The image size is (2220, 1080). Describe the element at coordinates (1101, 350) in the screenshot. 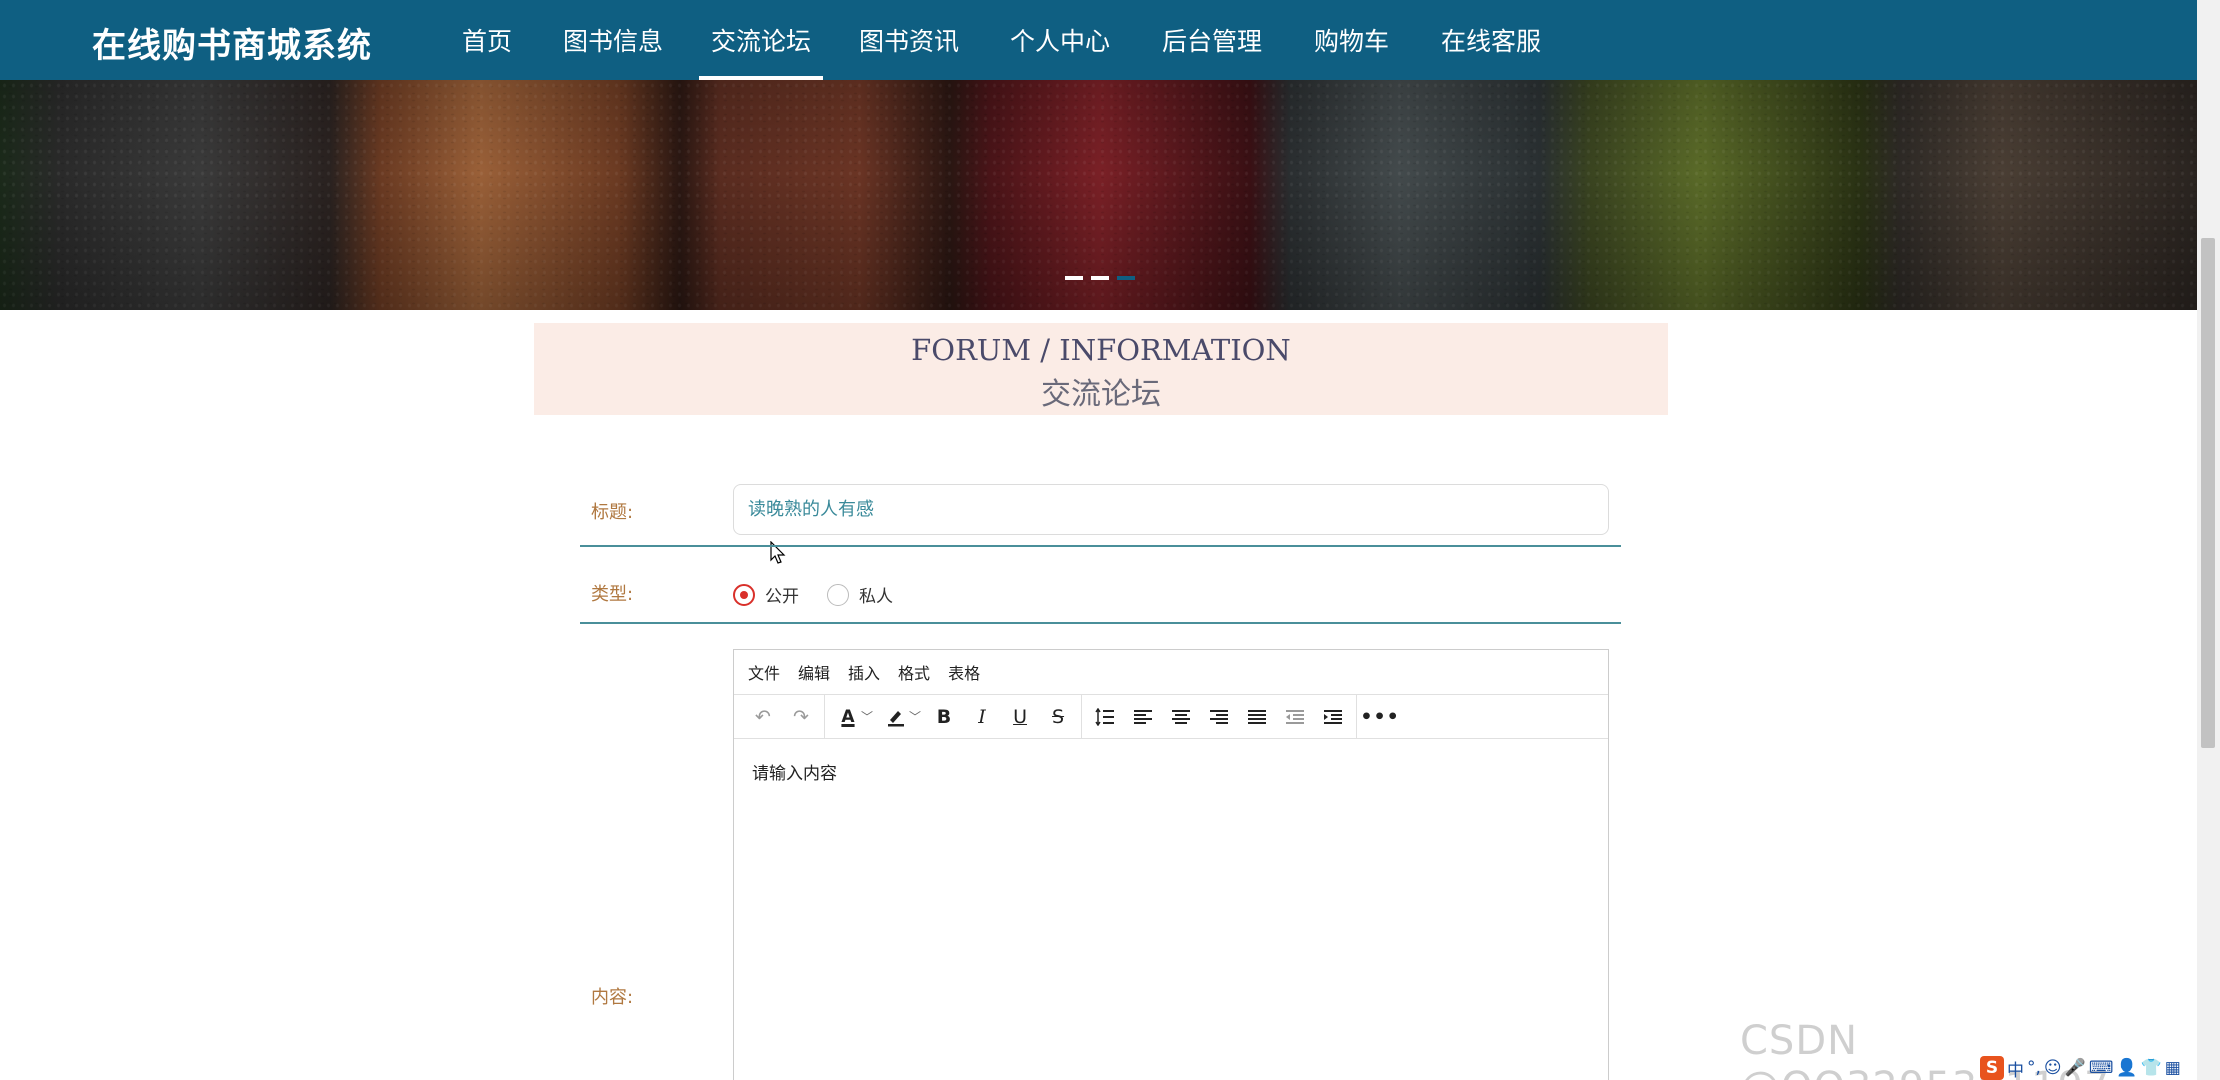

I see `section-title-en: FORUM / INFORMATION` at that location.